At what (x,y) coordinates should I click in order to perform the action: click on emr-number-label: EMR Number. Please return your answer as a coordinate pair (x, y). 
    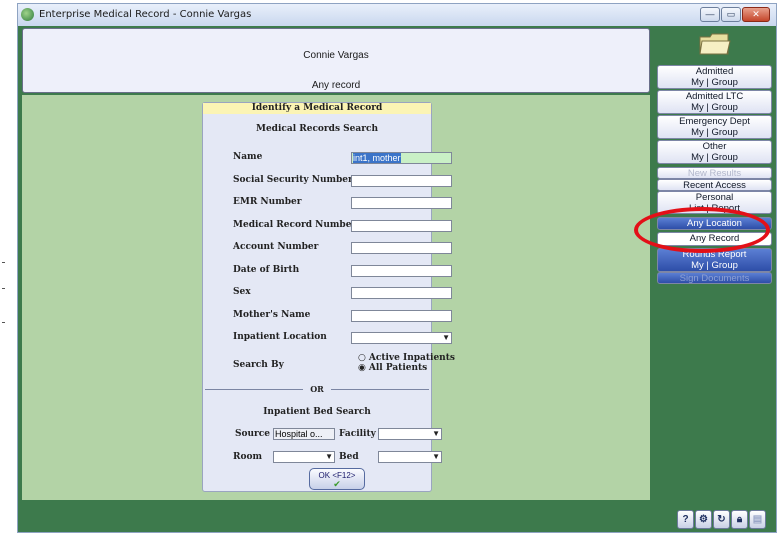
    Looking at the image, I should click on (267, 202).